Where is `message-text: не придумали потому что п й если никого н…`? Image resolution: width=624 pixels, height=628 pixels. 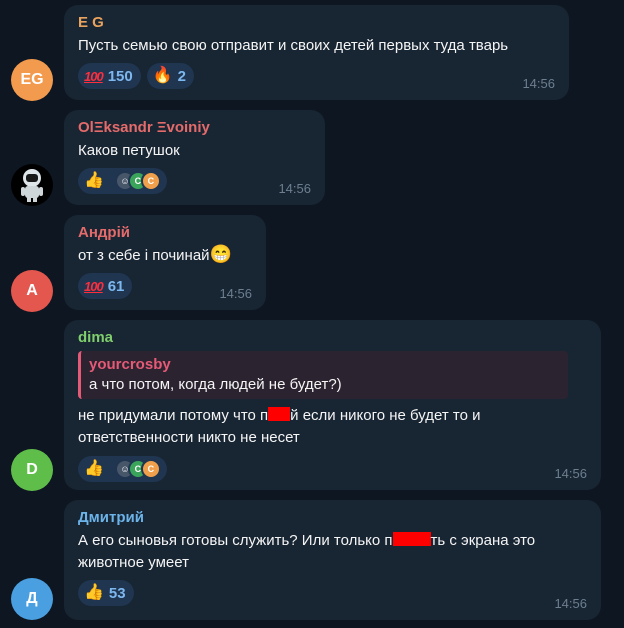
message-text: не придумали потому что п й если никого н… is located at coordinates (332, 416).